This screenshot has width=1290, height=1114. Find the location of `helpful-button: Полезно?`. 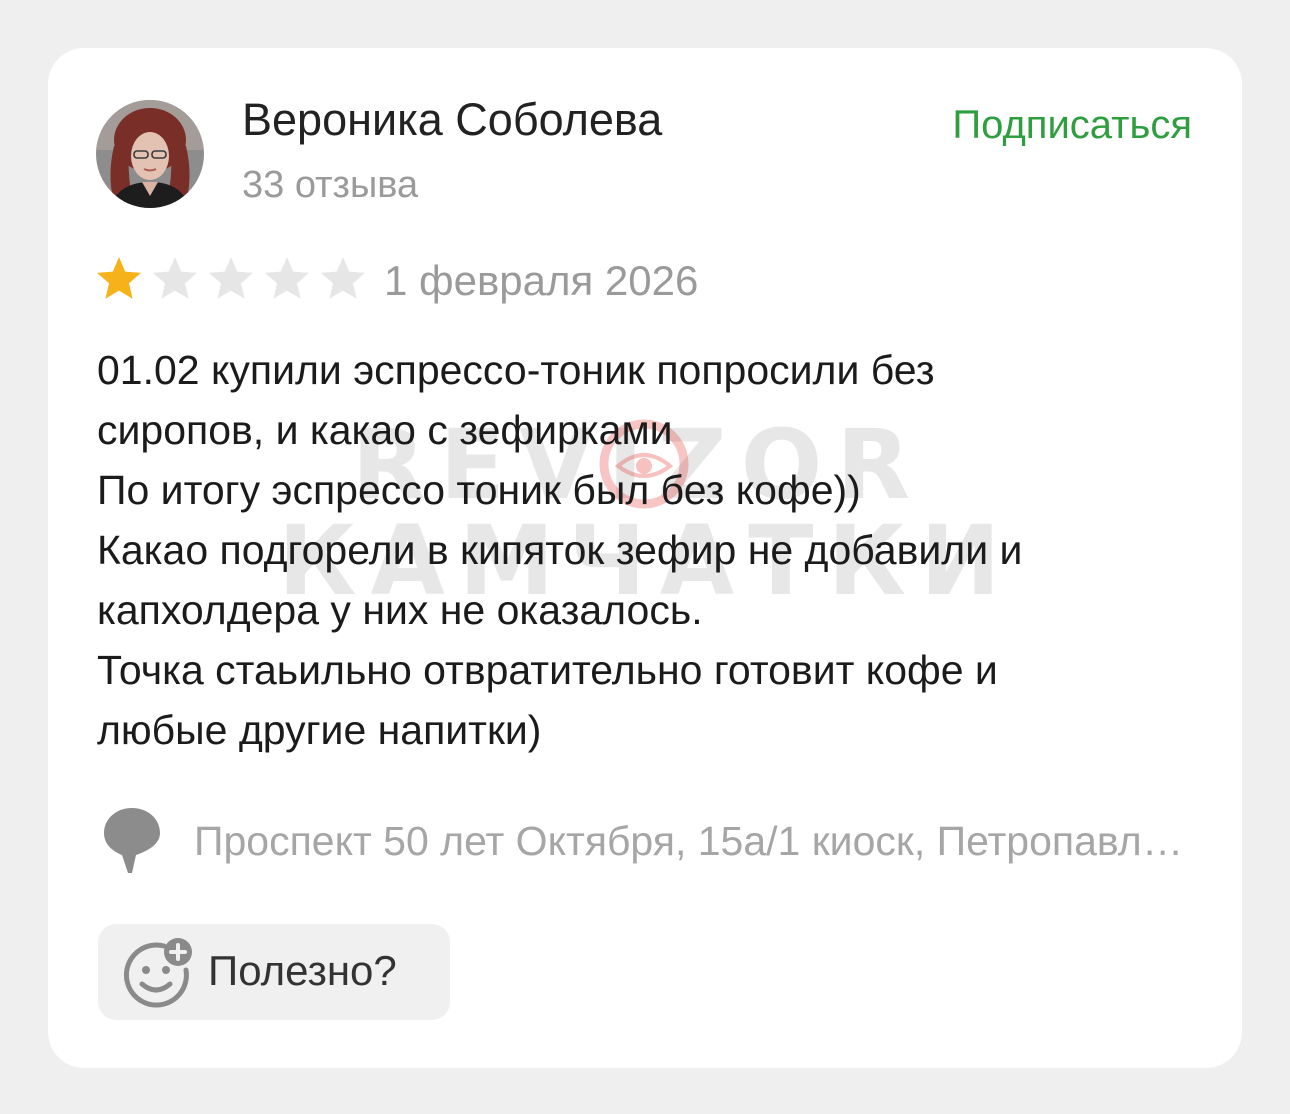

helpful-button: Полезно? is located at coordinates (274, 972).